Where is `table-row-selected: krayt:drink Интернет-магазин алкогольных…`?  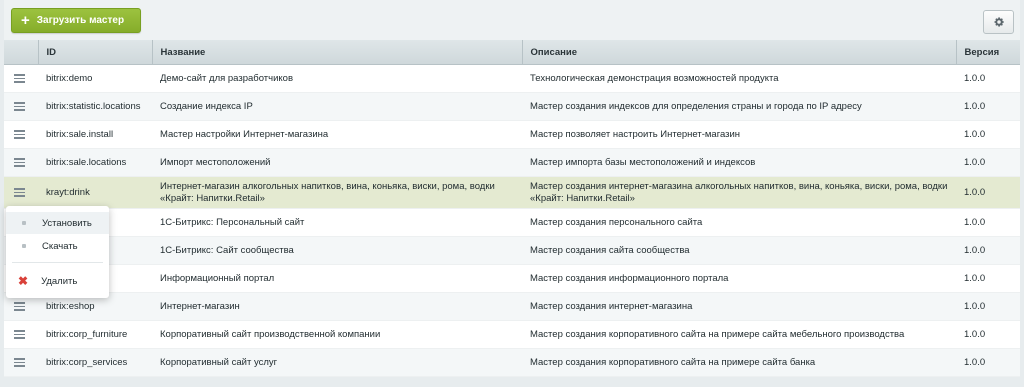 table-row-selected: krayt:drink Интернет-магазин алкогольных… is located at coordinates (512, 192).